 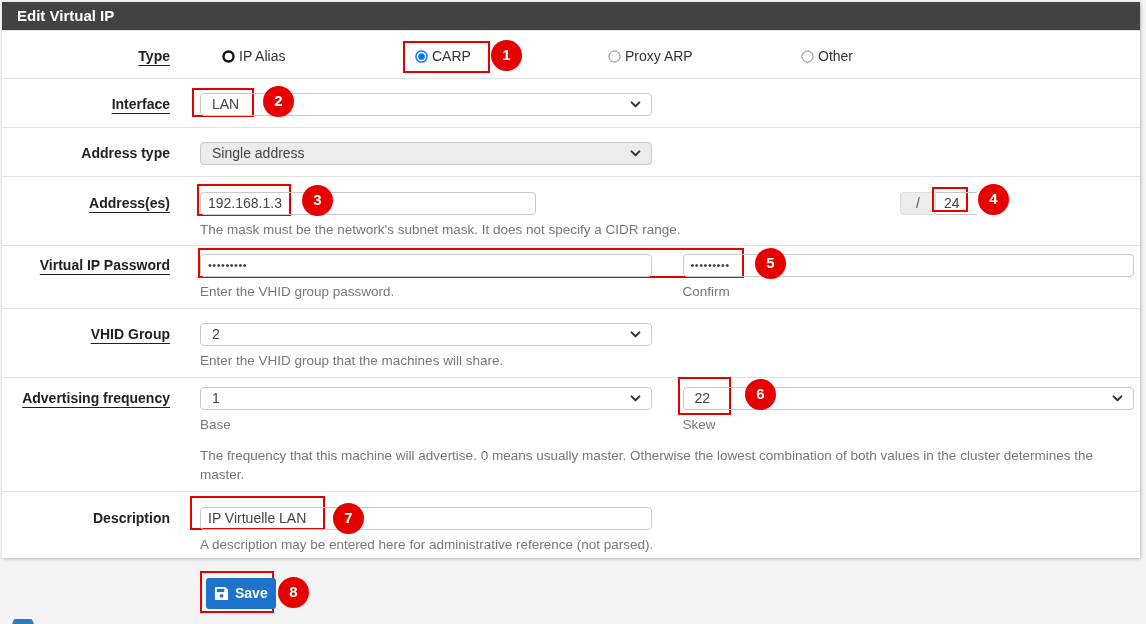 I want to click on select-field: 1, so click(x=426, y=398).